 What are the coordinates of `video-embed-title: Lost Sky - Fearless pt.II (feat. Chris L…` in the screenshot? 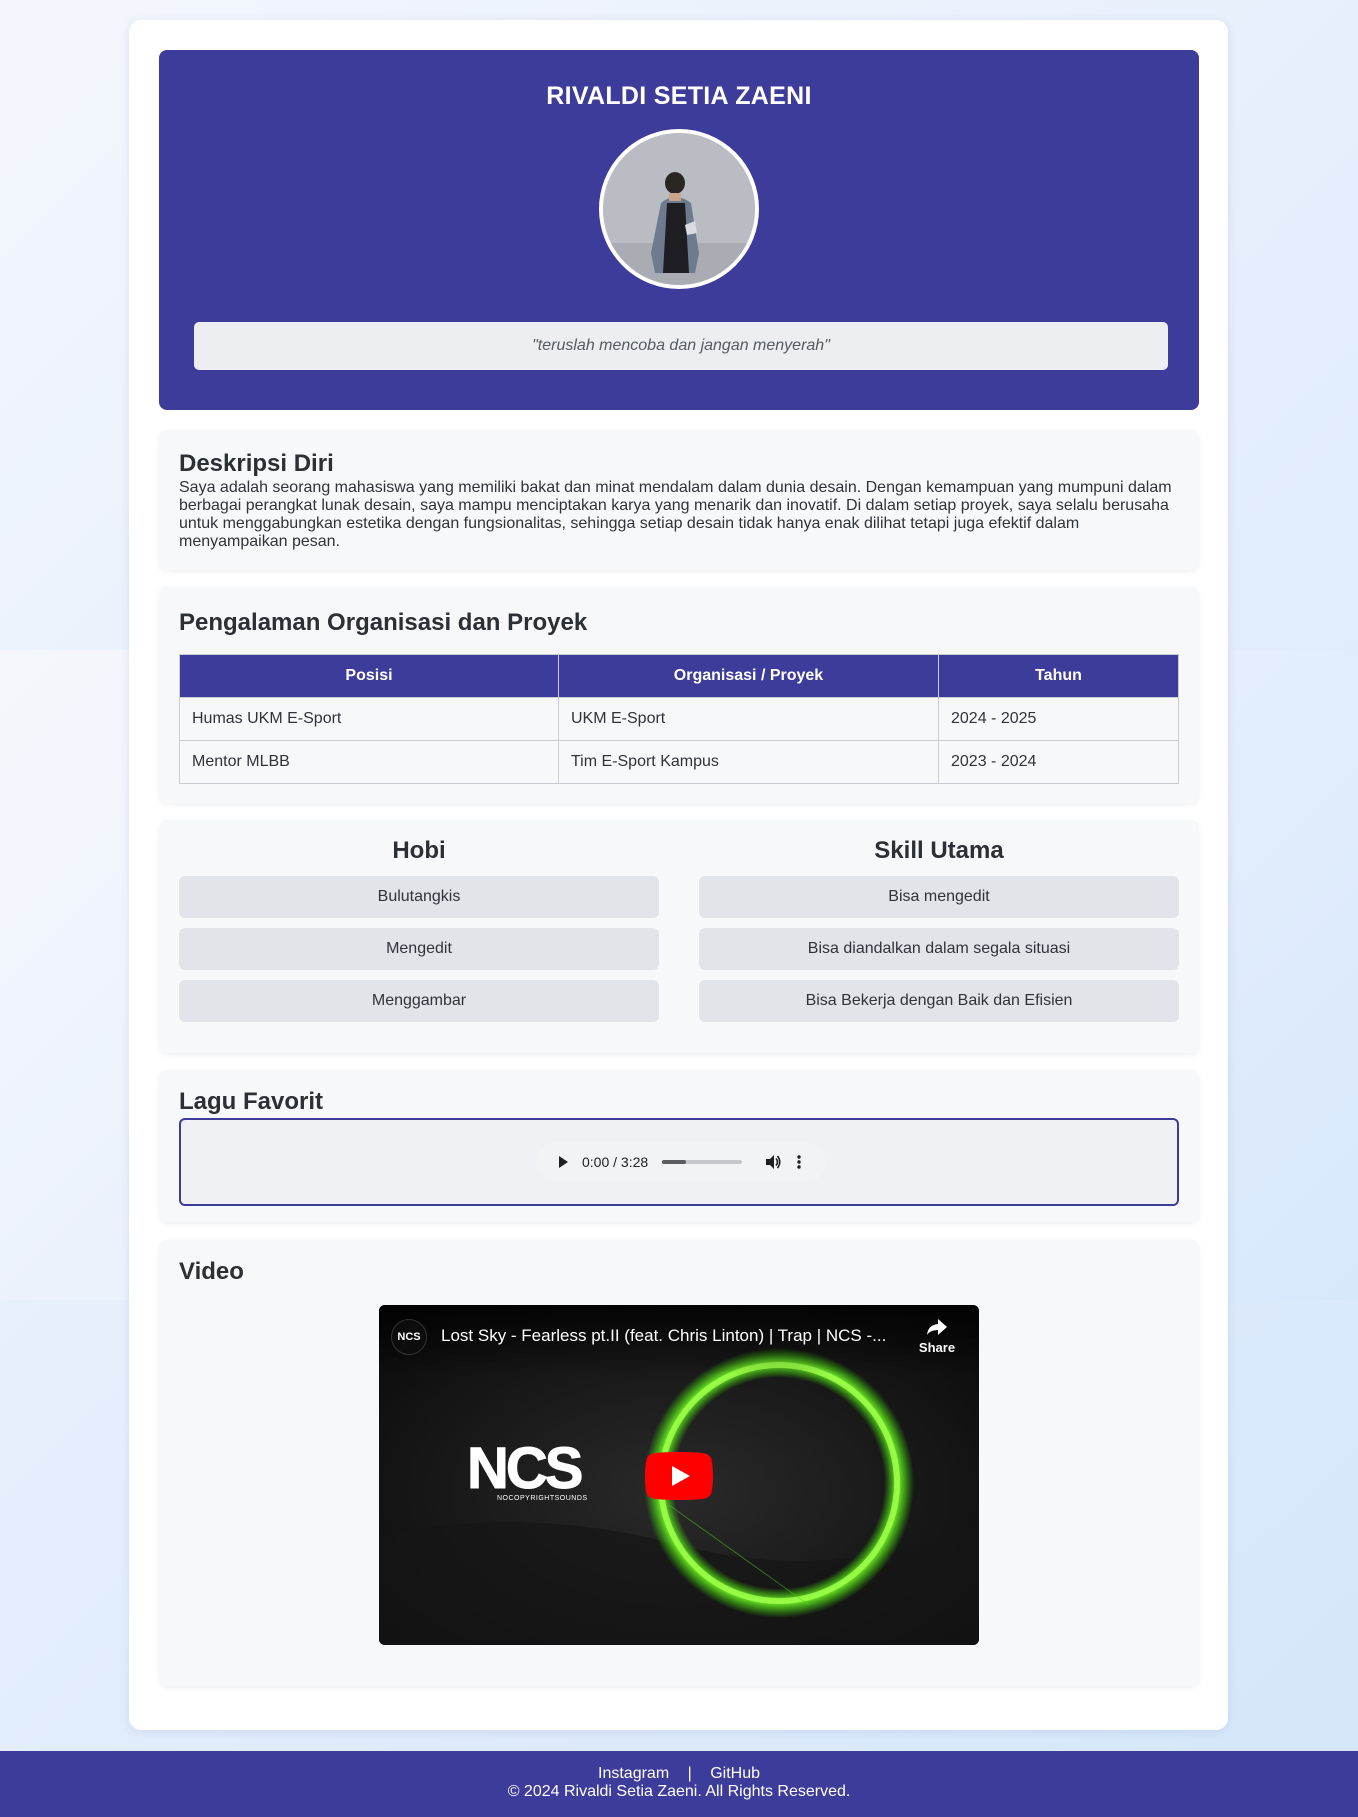 It's located at (676, 1336).